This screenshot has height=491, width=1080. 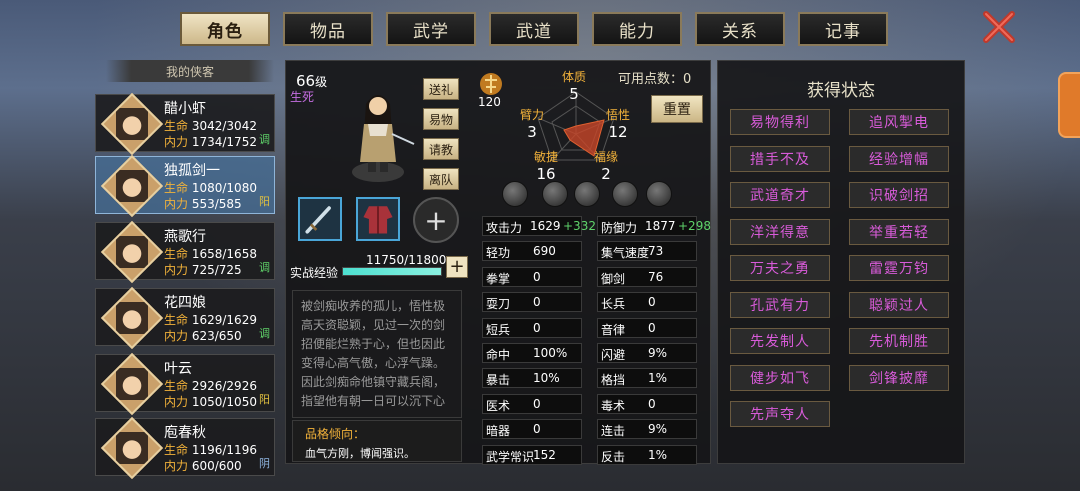 What do you see at coordinates (654, 226) in the screenshot?
I see `stat-cell: 防御力 1877 +298` at bounding box center [654, 226].